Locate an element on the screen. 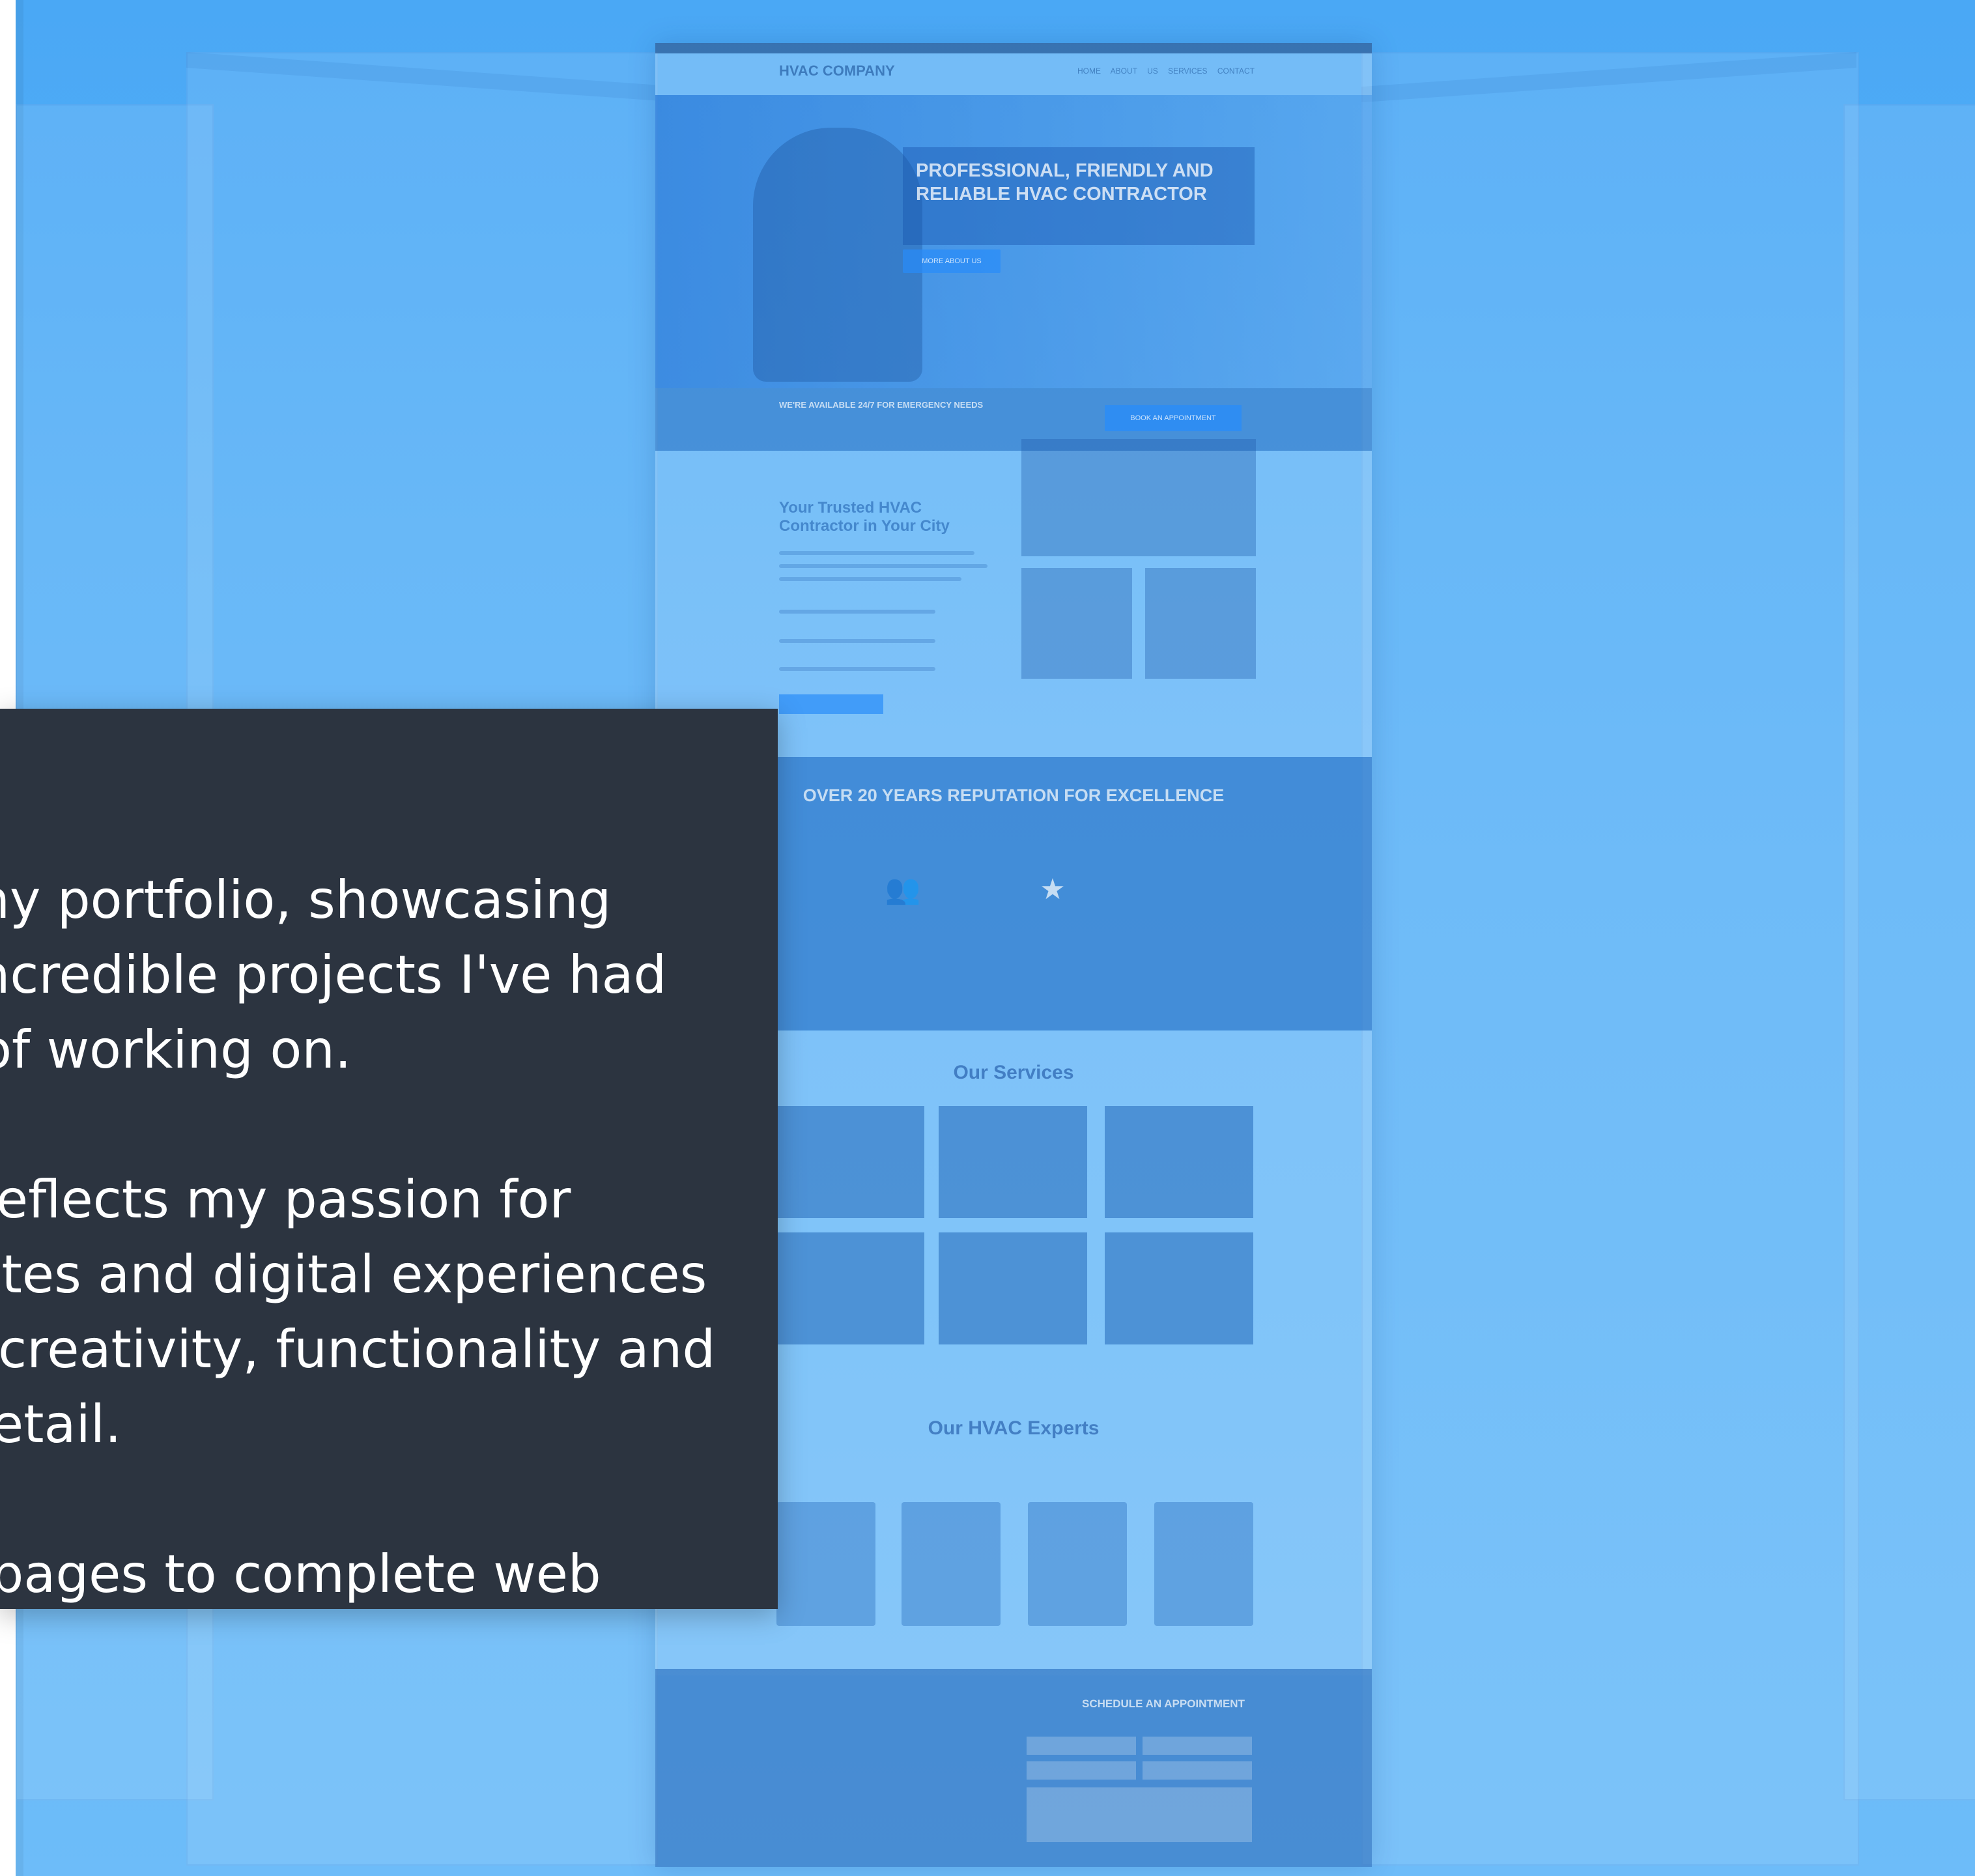 The height and width of the screenshot is (1876, 1975). people-icon: 👥 is located at coordinates (903, 890).